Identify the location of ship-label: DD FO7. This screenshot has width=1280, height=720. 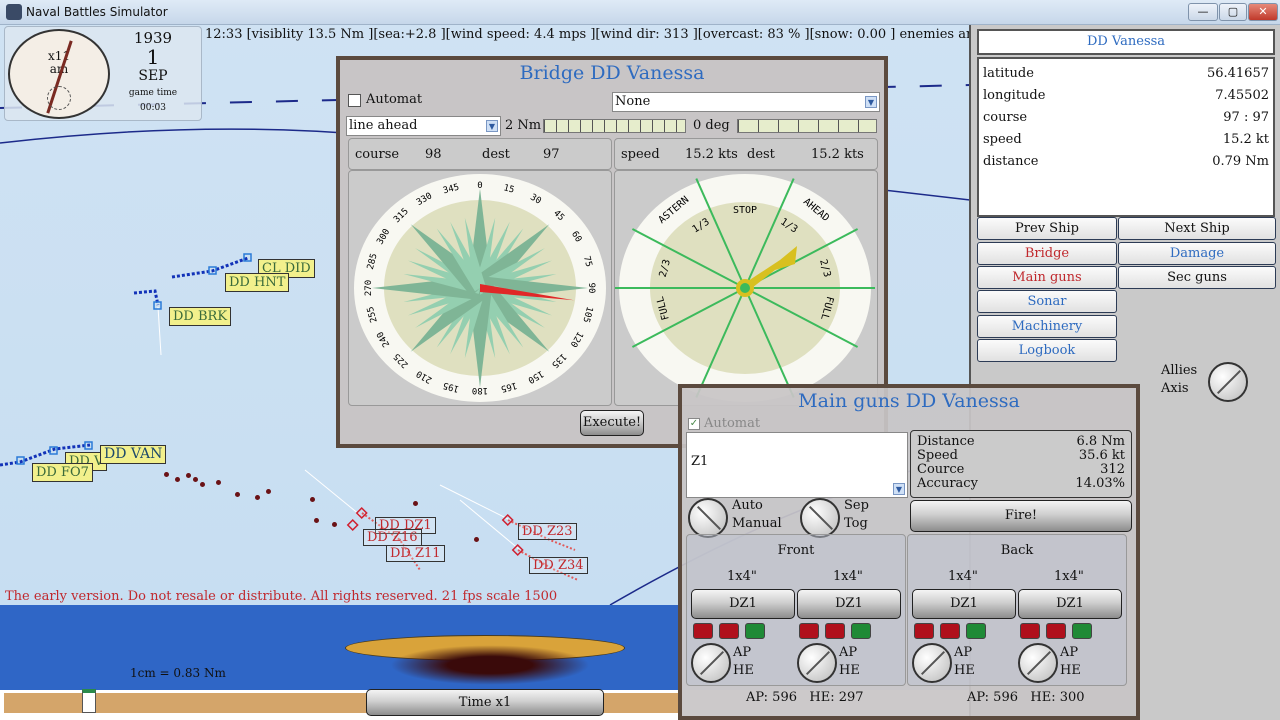
(62, 472).